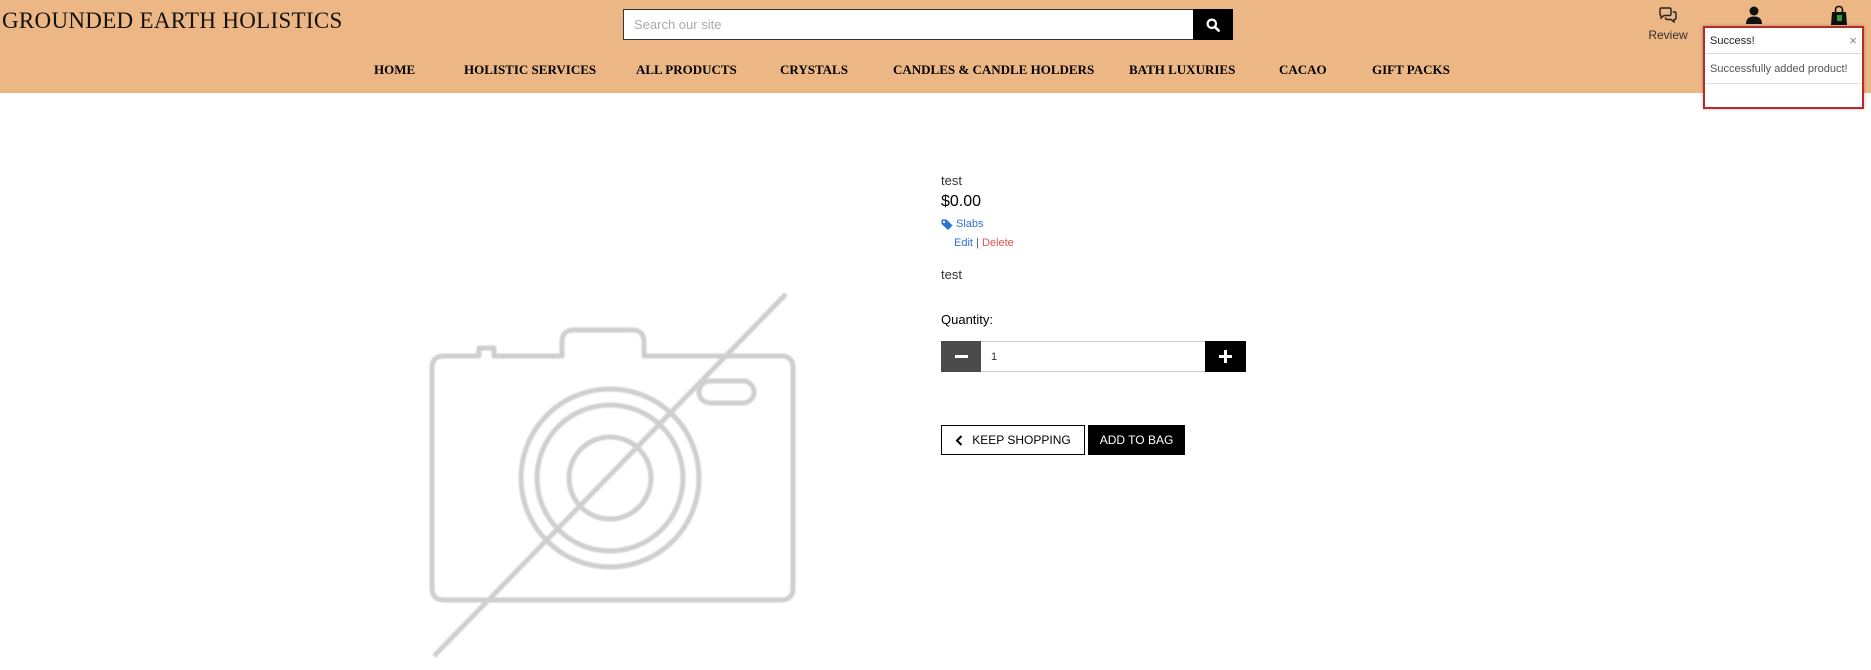 This screenshot has width=1871, height=670. What do you see at coordinates (963, 243) in the screenshot?
I see `edit-link: Edit` at bounding box center [963, 243].